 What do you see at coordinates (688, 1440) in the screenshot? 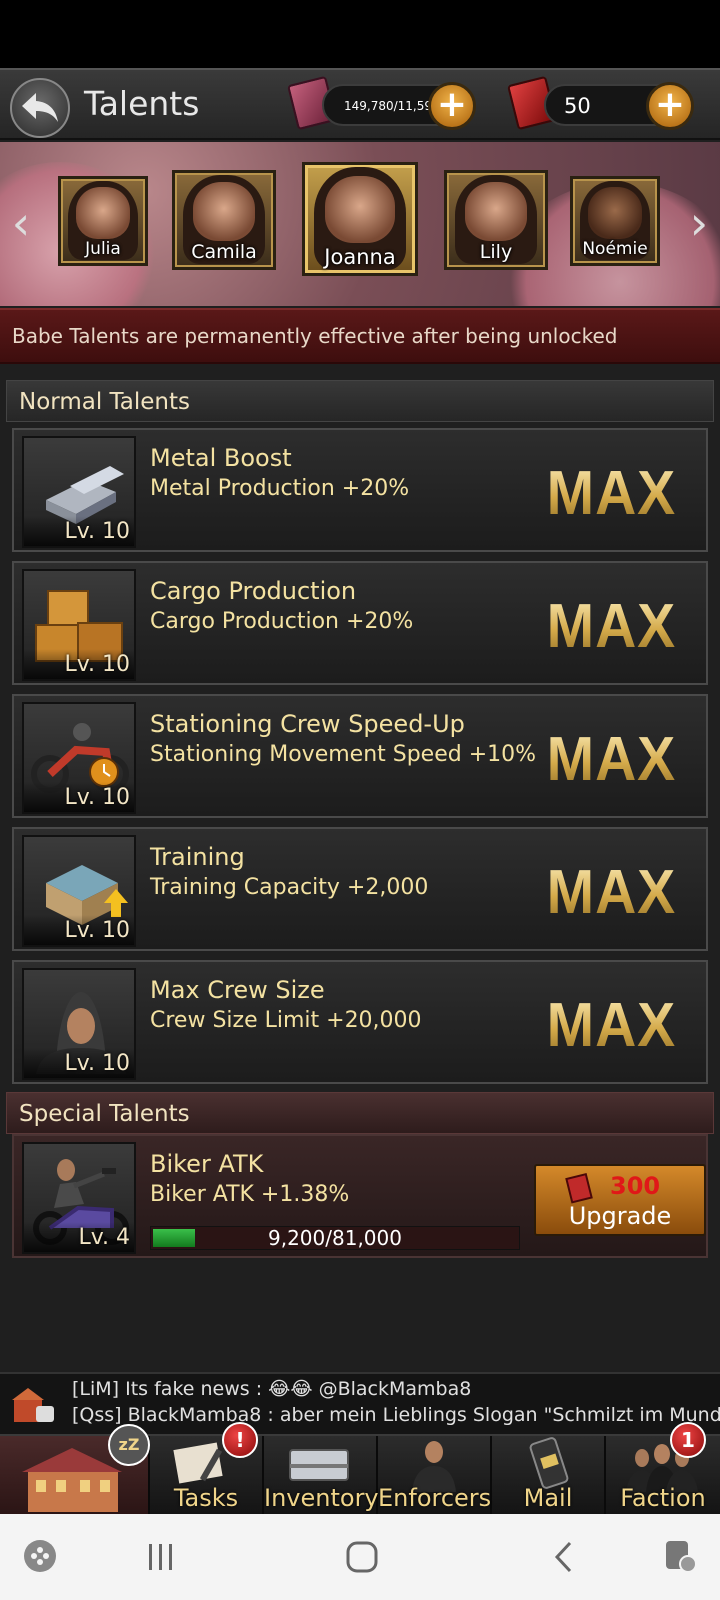
I see `faction-count-badge: 1` at bounding box center [688, 1440].